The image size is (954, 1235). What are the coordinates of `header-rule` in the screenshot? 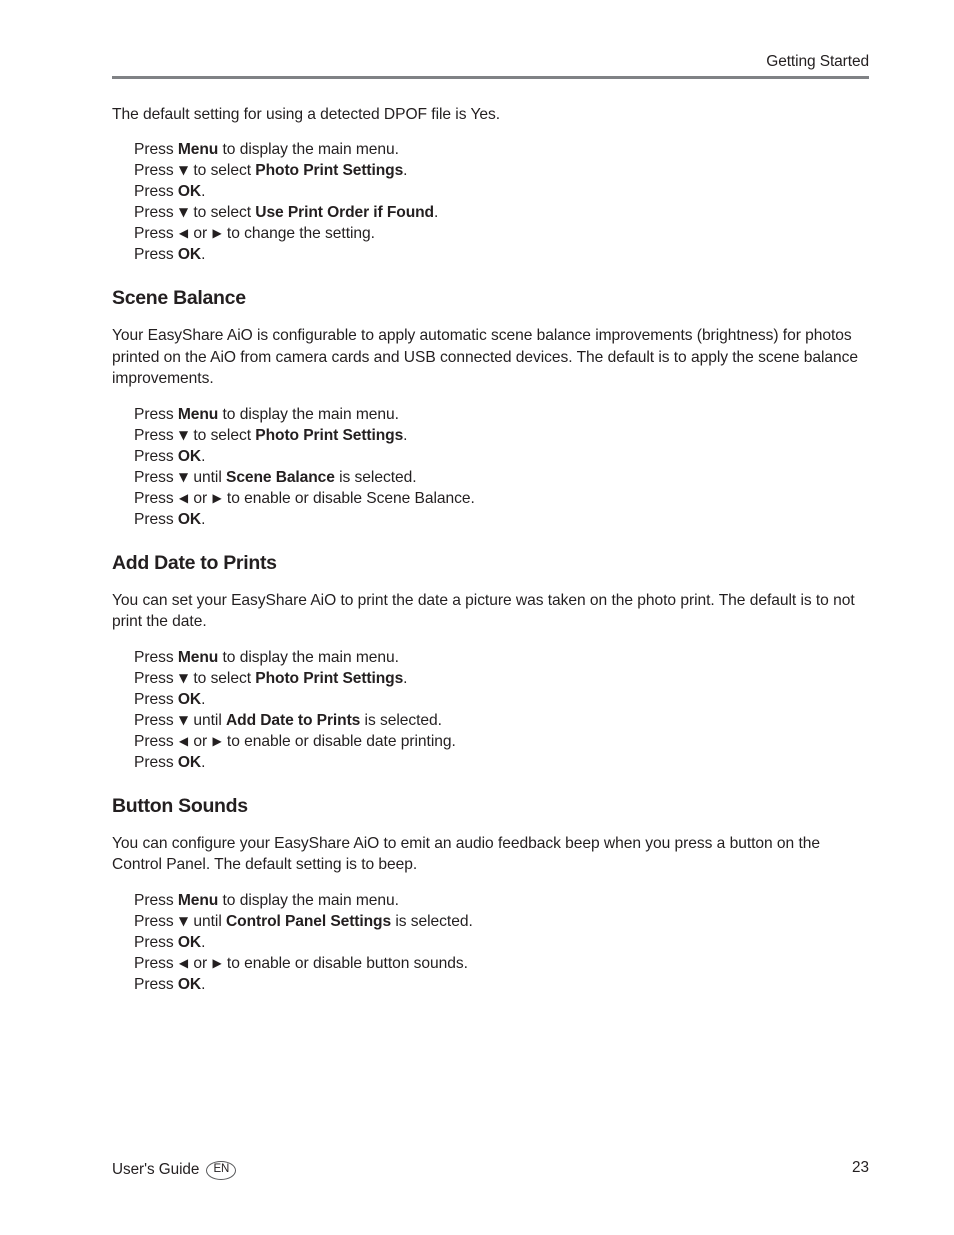 It's located at (490, 77).